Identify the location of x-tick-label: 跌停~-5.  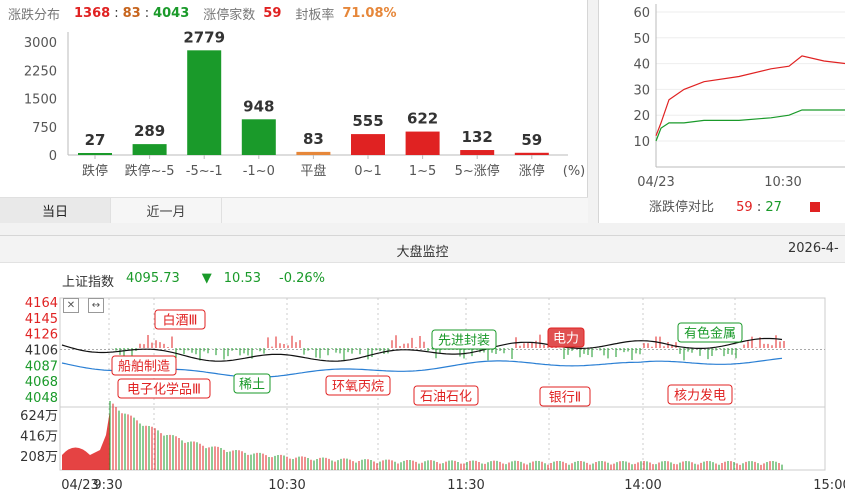
(150, 171).